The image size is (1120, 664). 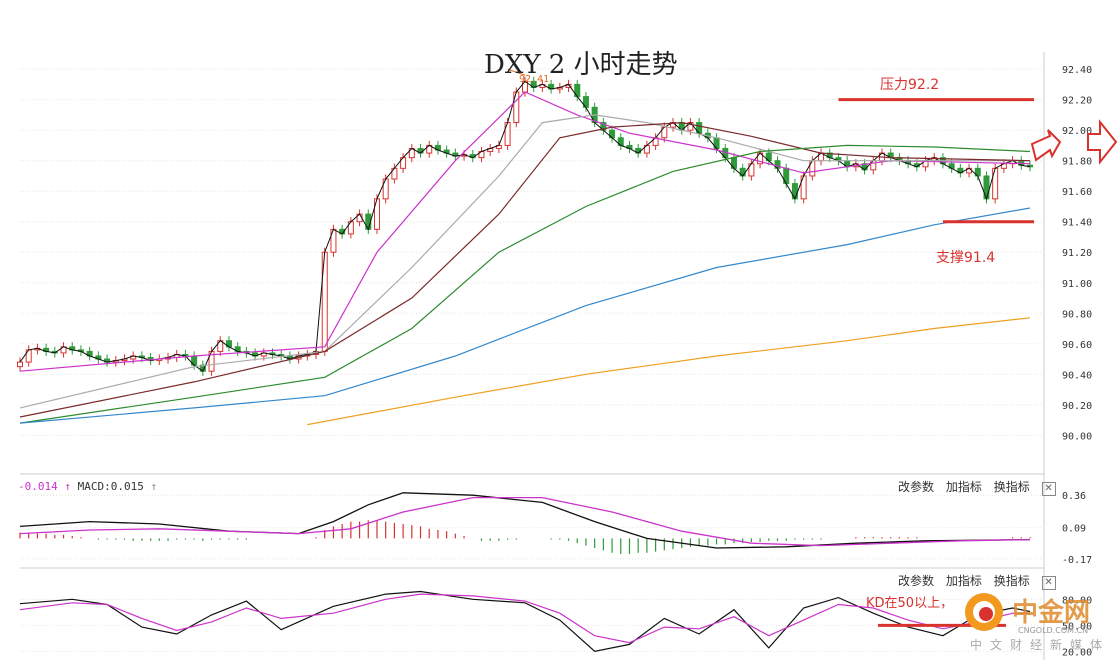 I want to click on macd-params-button: 改参数, so click(x=916, y=487).